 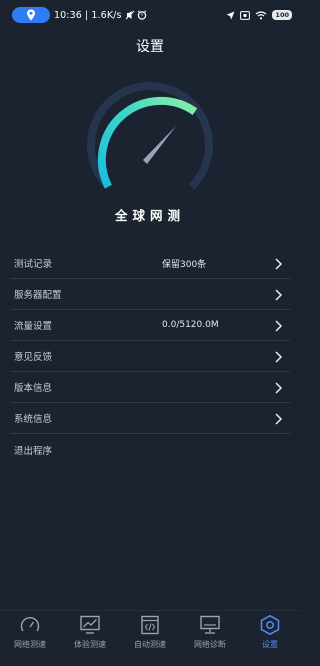 I want to click on menu-item-system-info: 系统信息, so click(x=150, y=418).